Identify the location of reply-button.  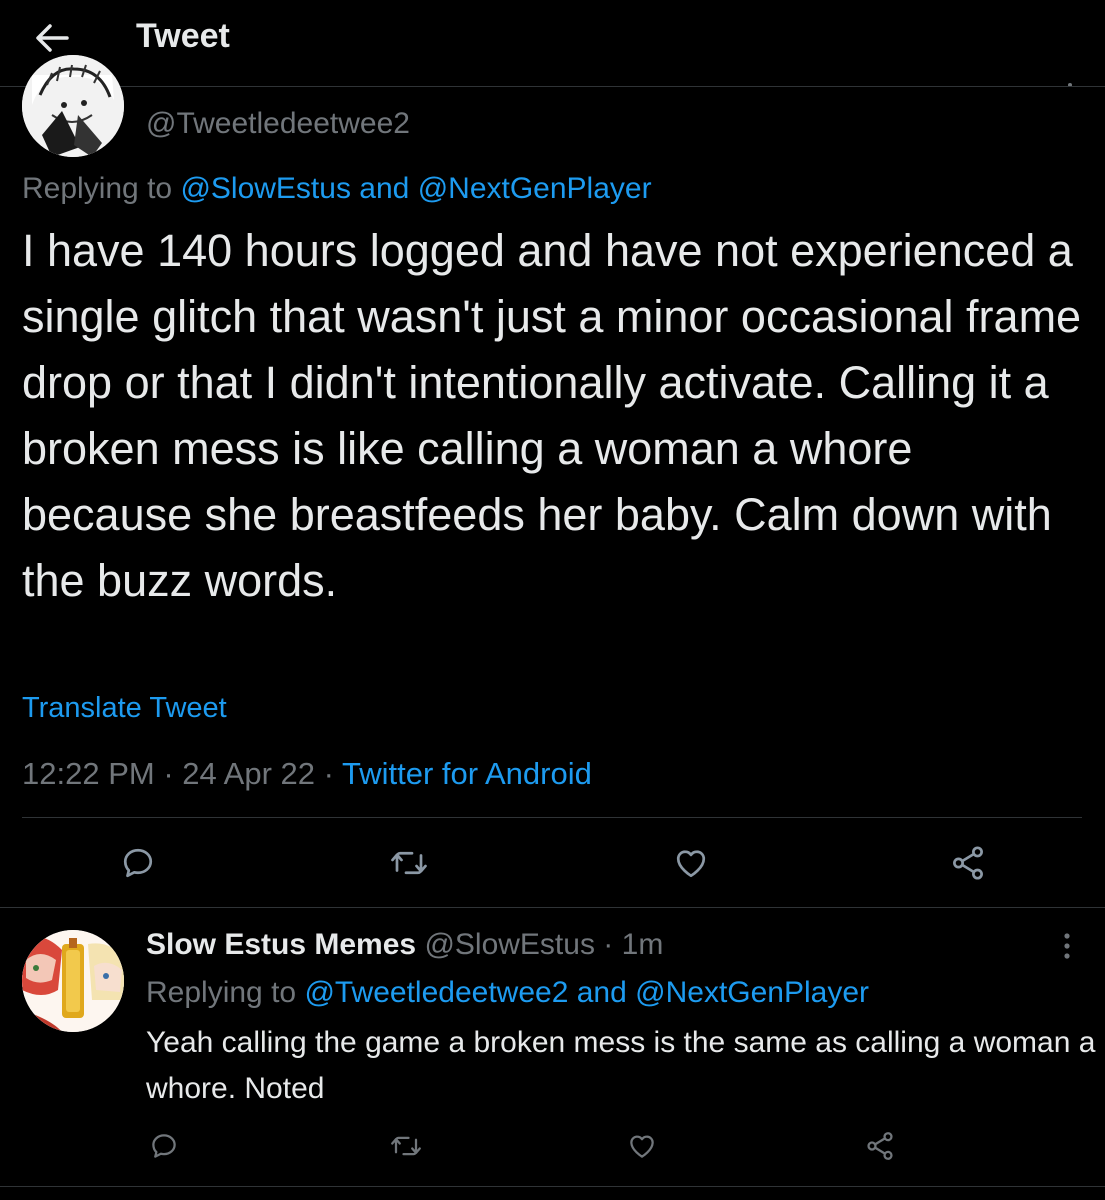
(138, 863).